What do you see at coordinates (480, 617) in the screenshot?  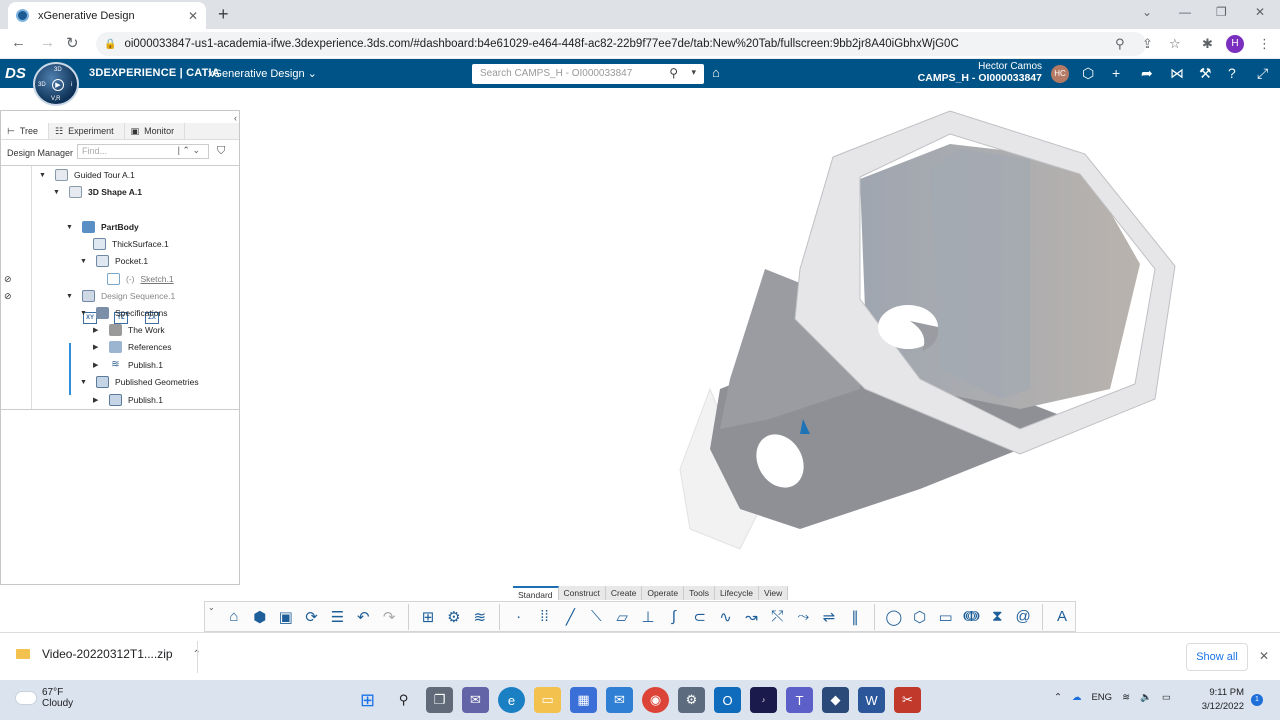 I see `publish-tool-icon: ≋` at bounding box center [480, 617].